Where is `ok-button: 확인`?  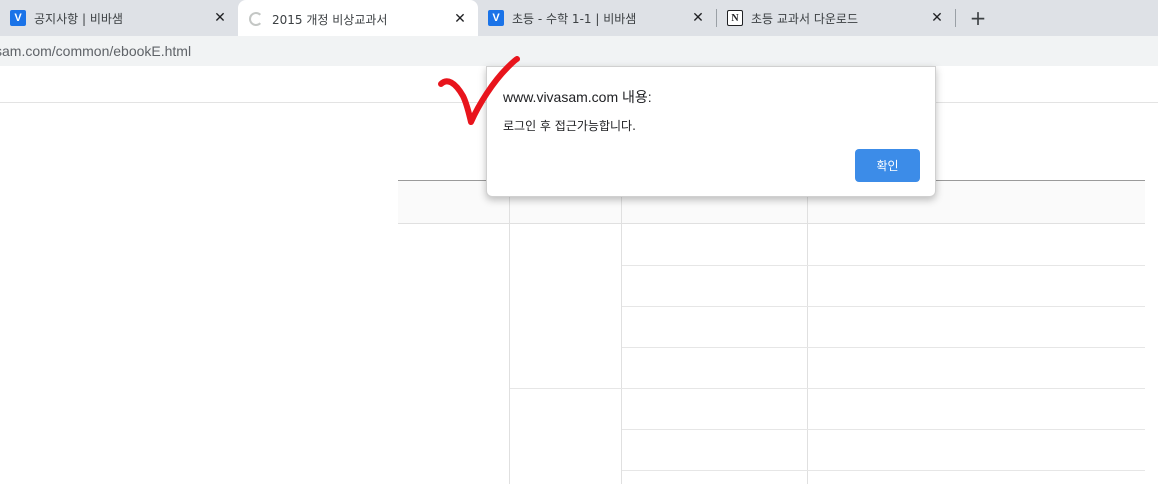 ok-button: 확인 is located at coordinates (887, 165).